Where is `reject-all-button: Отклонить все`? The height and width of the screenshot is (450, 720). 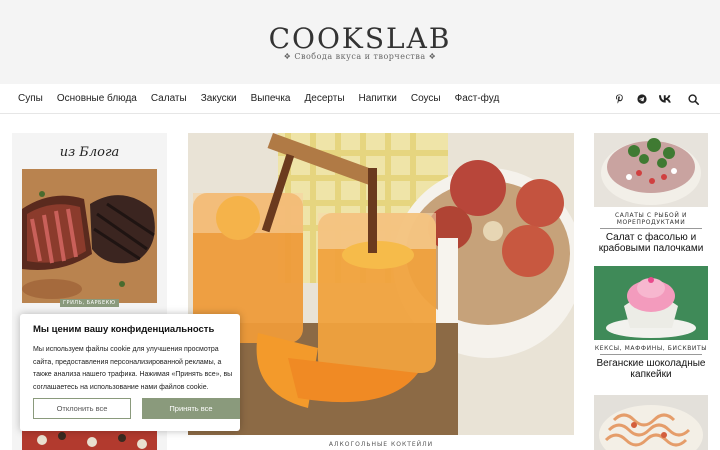
reject-all-button: Отклонить все is located at coordinates (82, 408).